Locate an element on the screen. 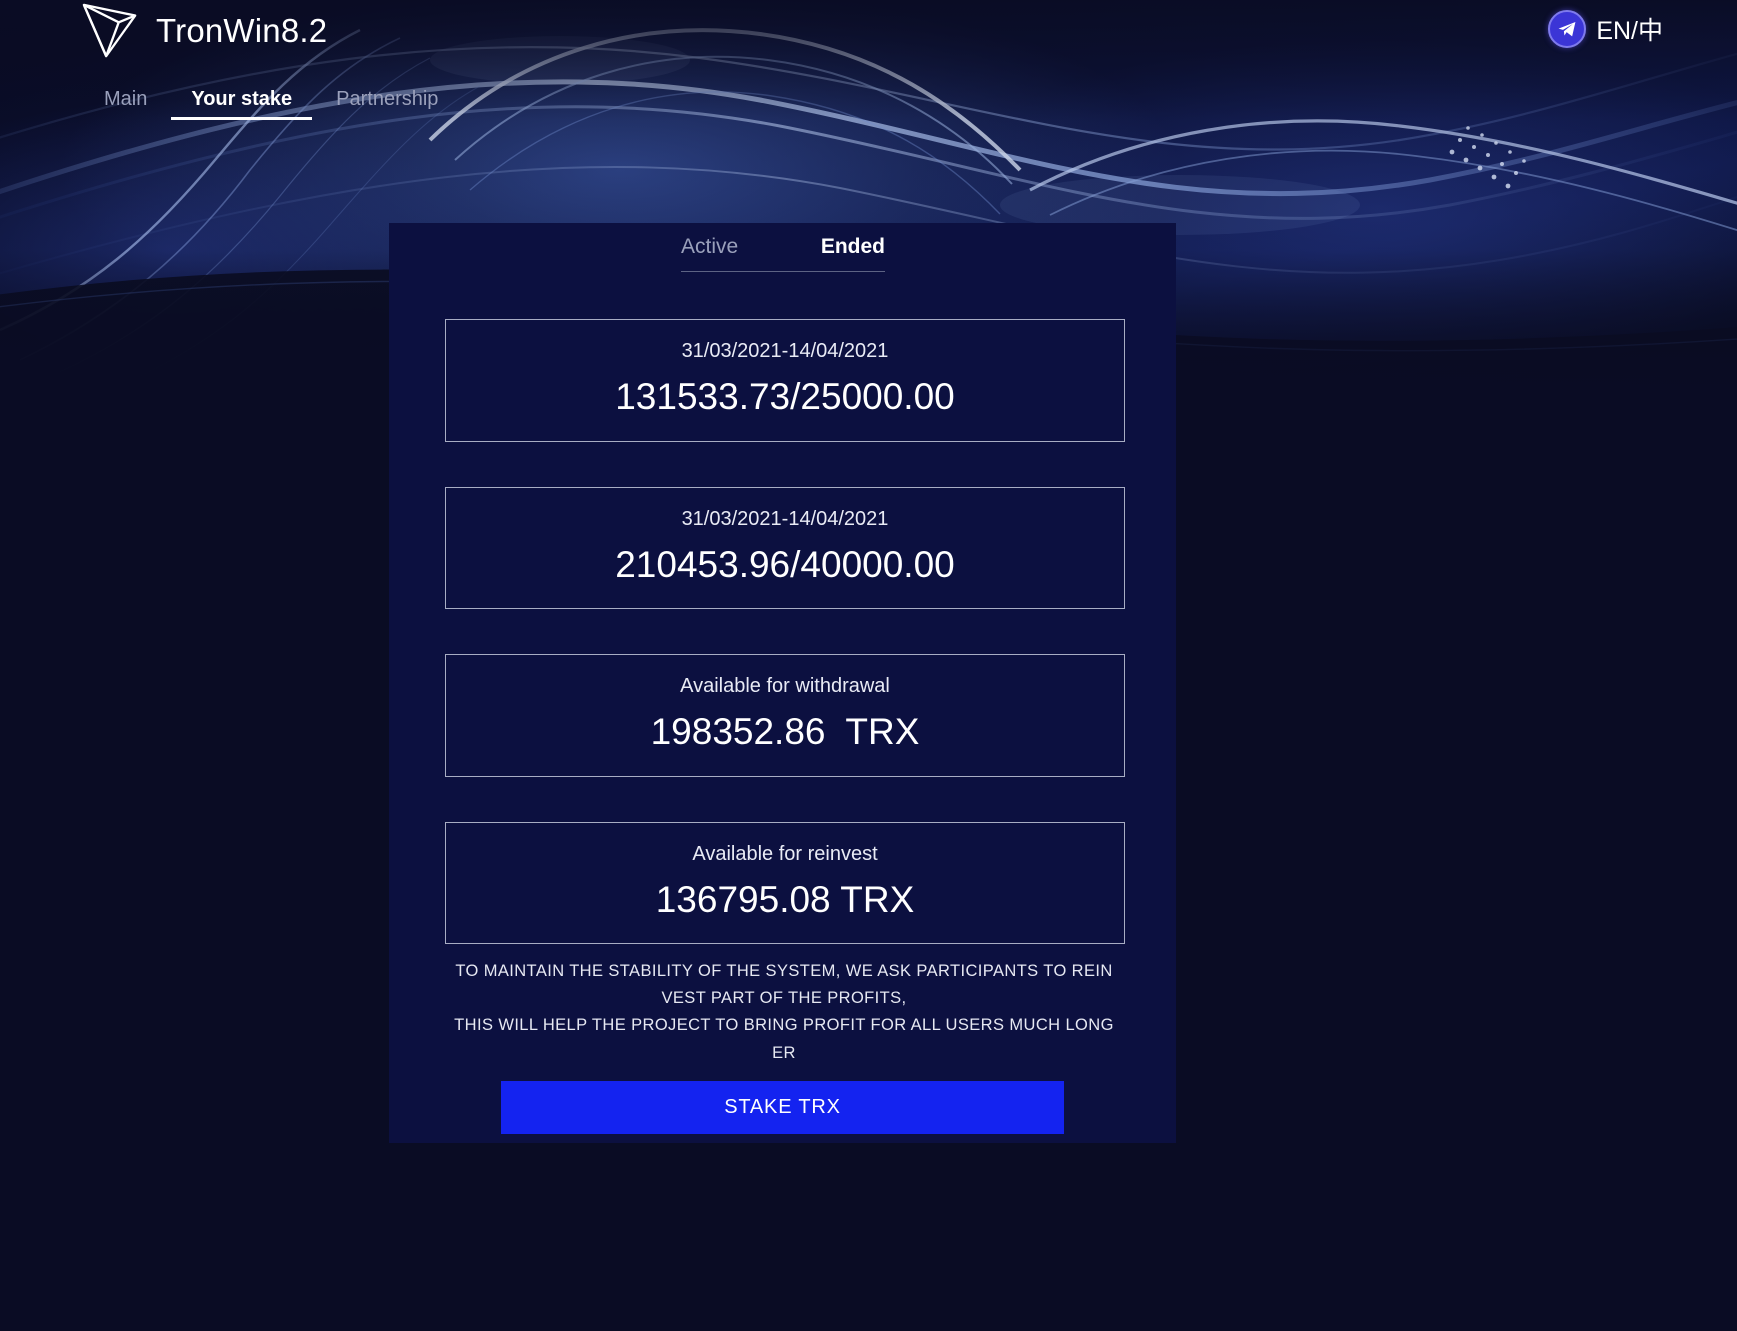 The image size is (1737, 1331). nav-item-your-stake: Your stake is located at coordinates (241, 107).